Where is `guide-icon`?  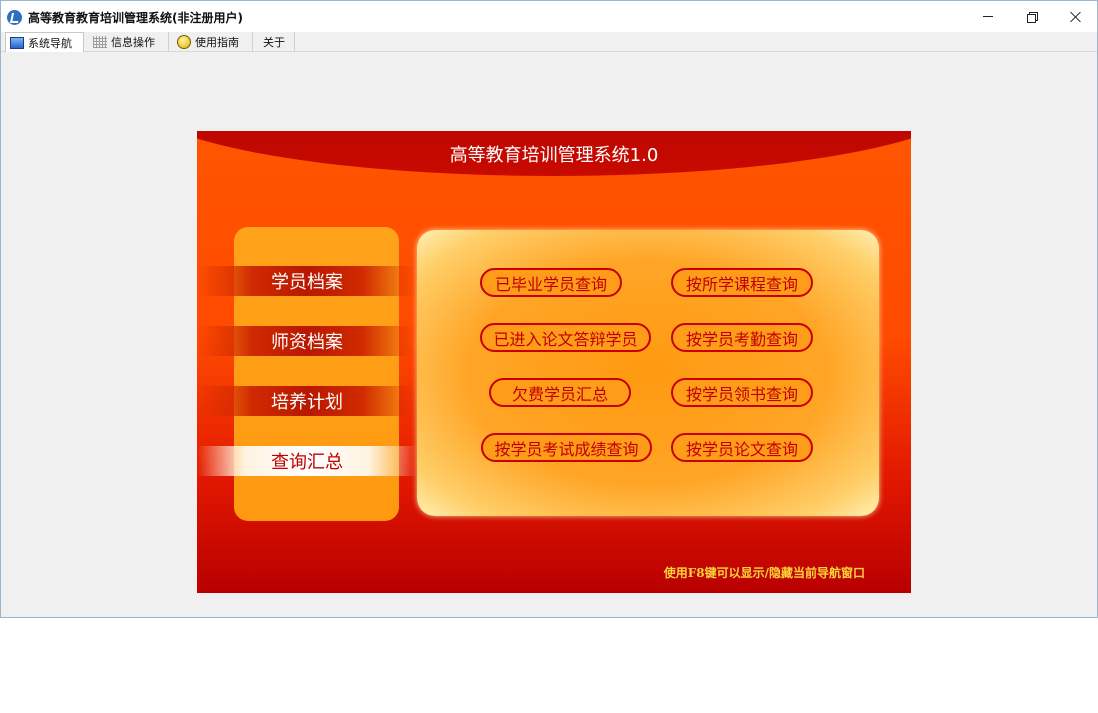 guide-icon is located at coordinates (184, 42).